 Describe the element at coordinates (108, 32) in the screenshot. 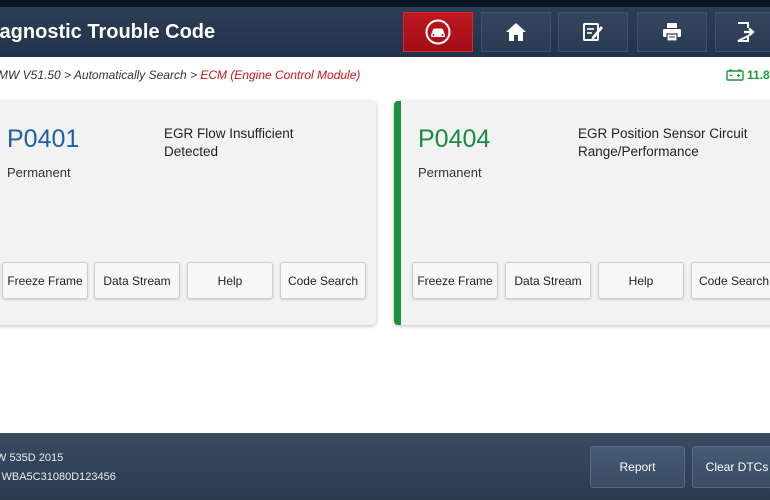

I see `page-title: iagnostic Trouble Code` at that location.